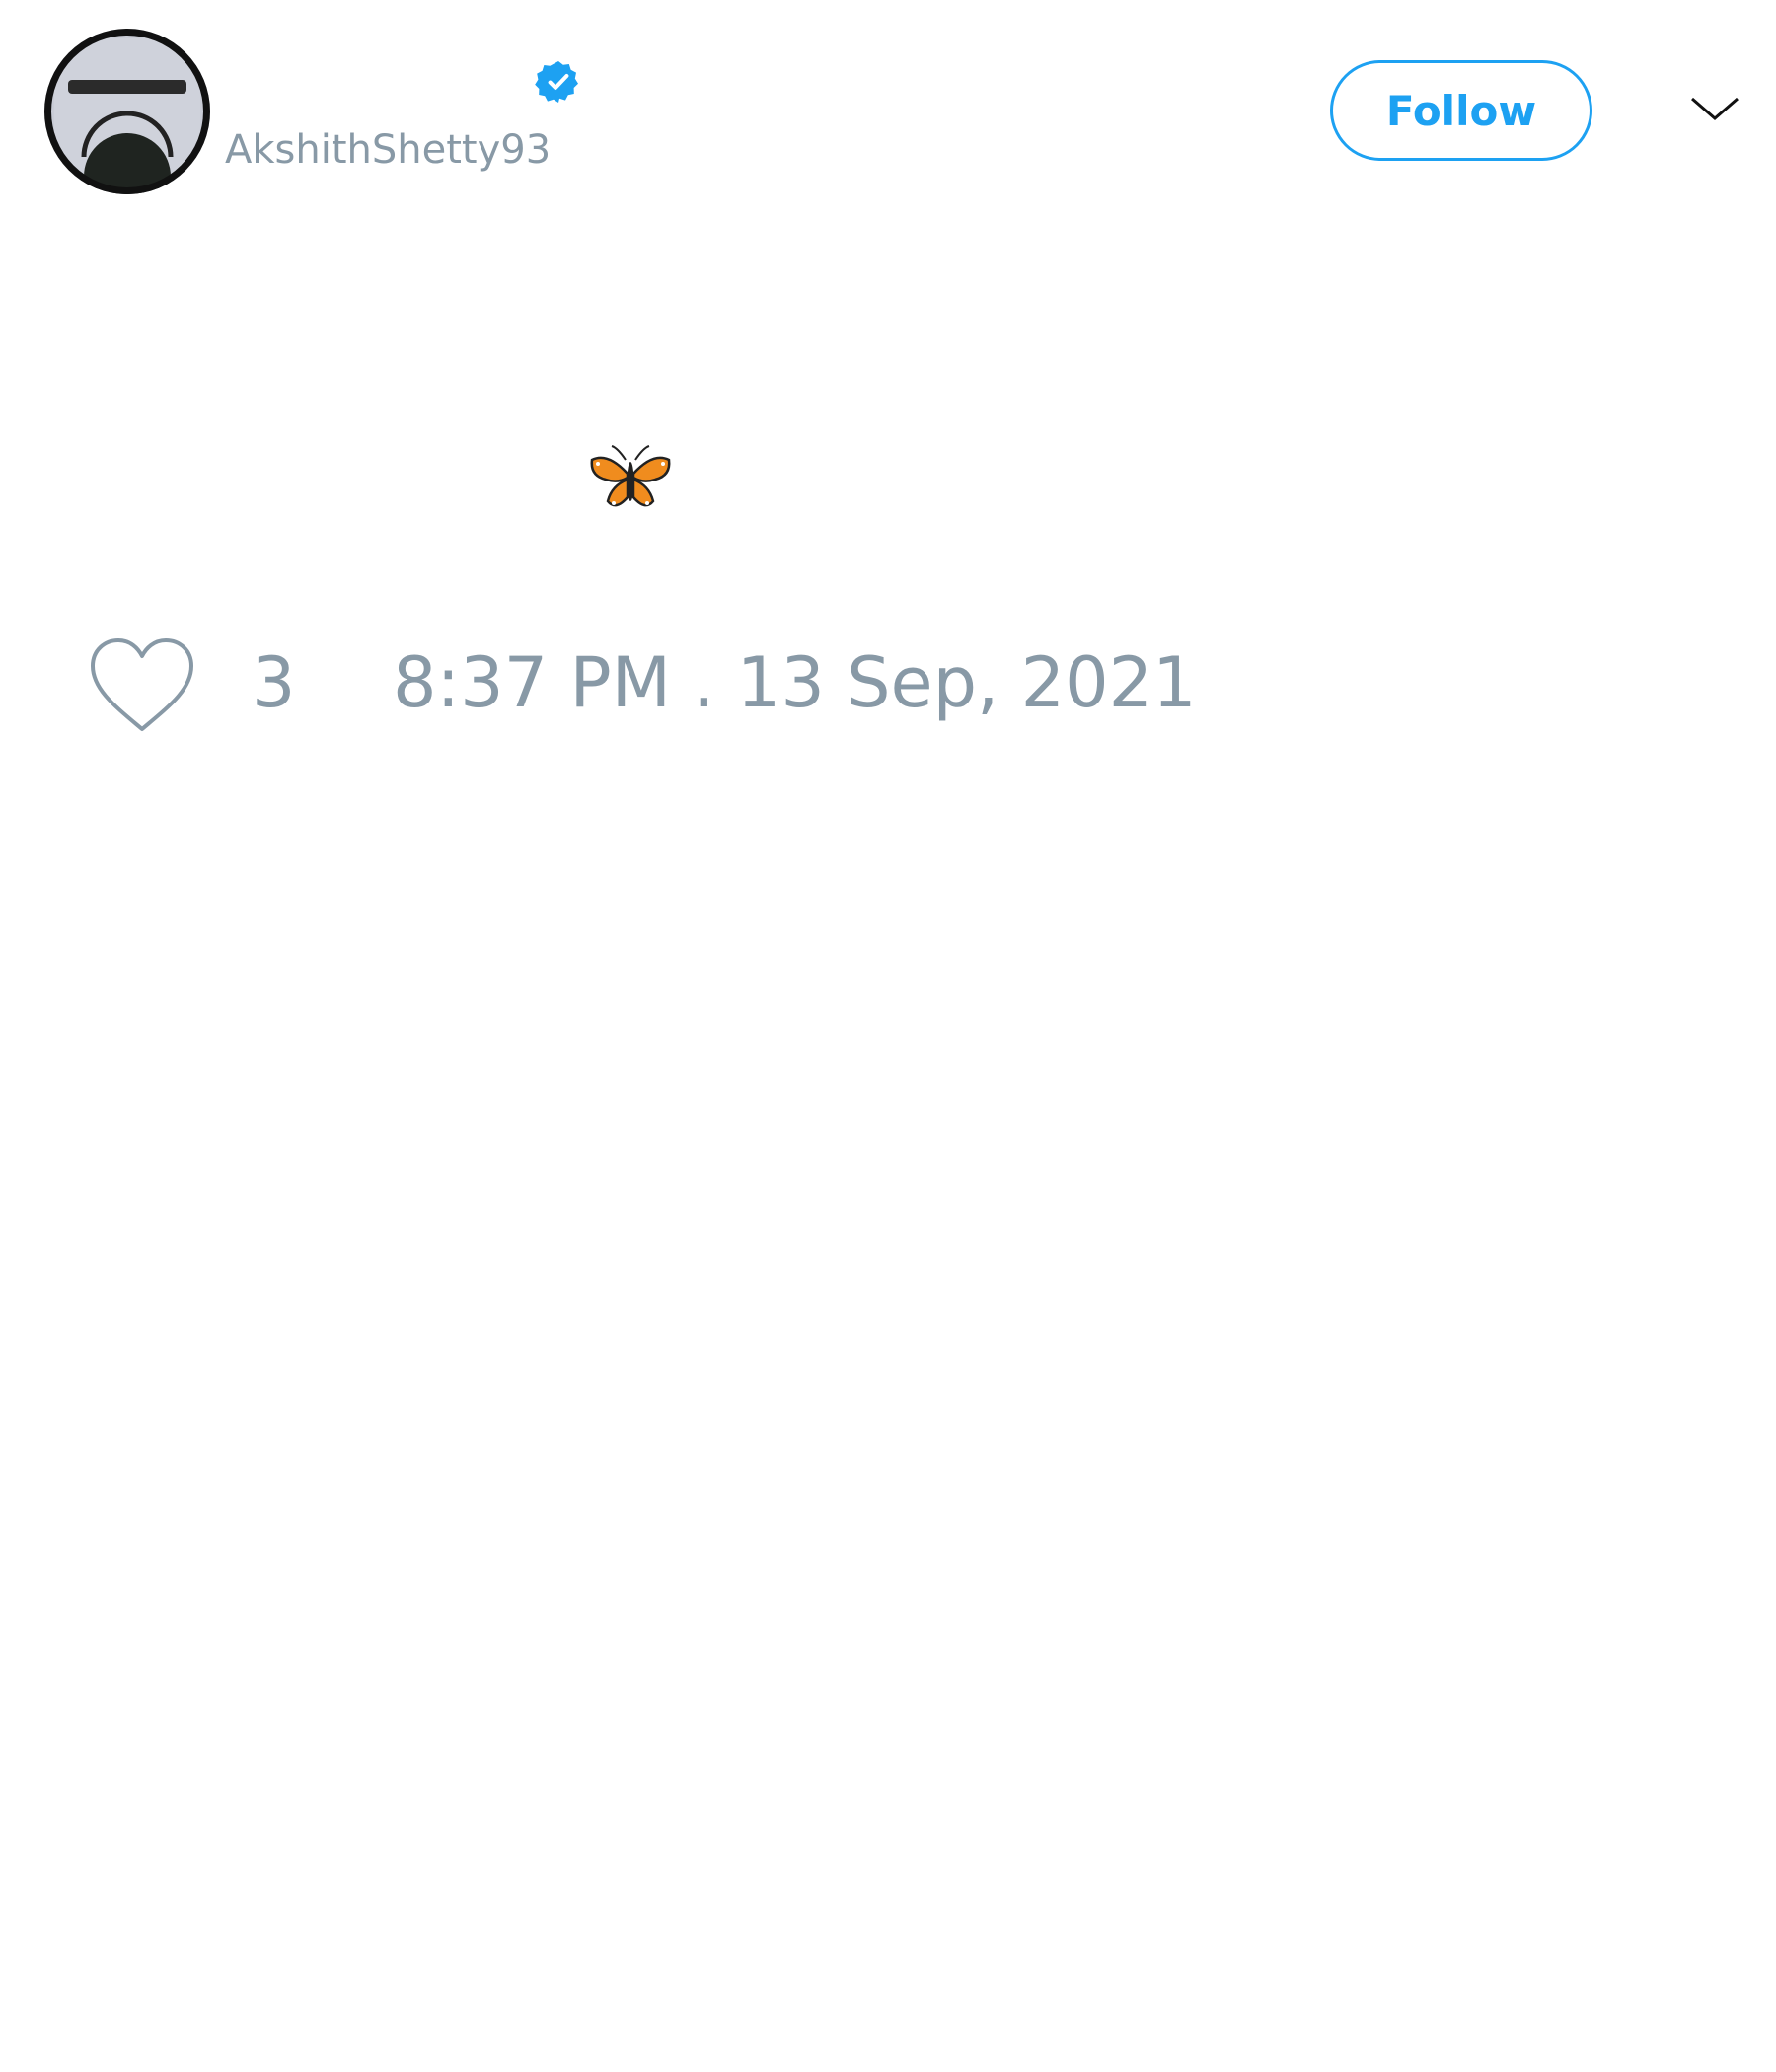 This screenshot has width=1776, height=2072. Describe the element at coordinates (1461, 111) in the screenshot. I see `follow-button: Follow` at that location.